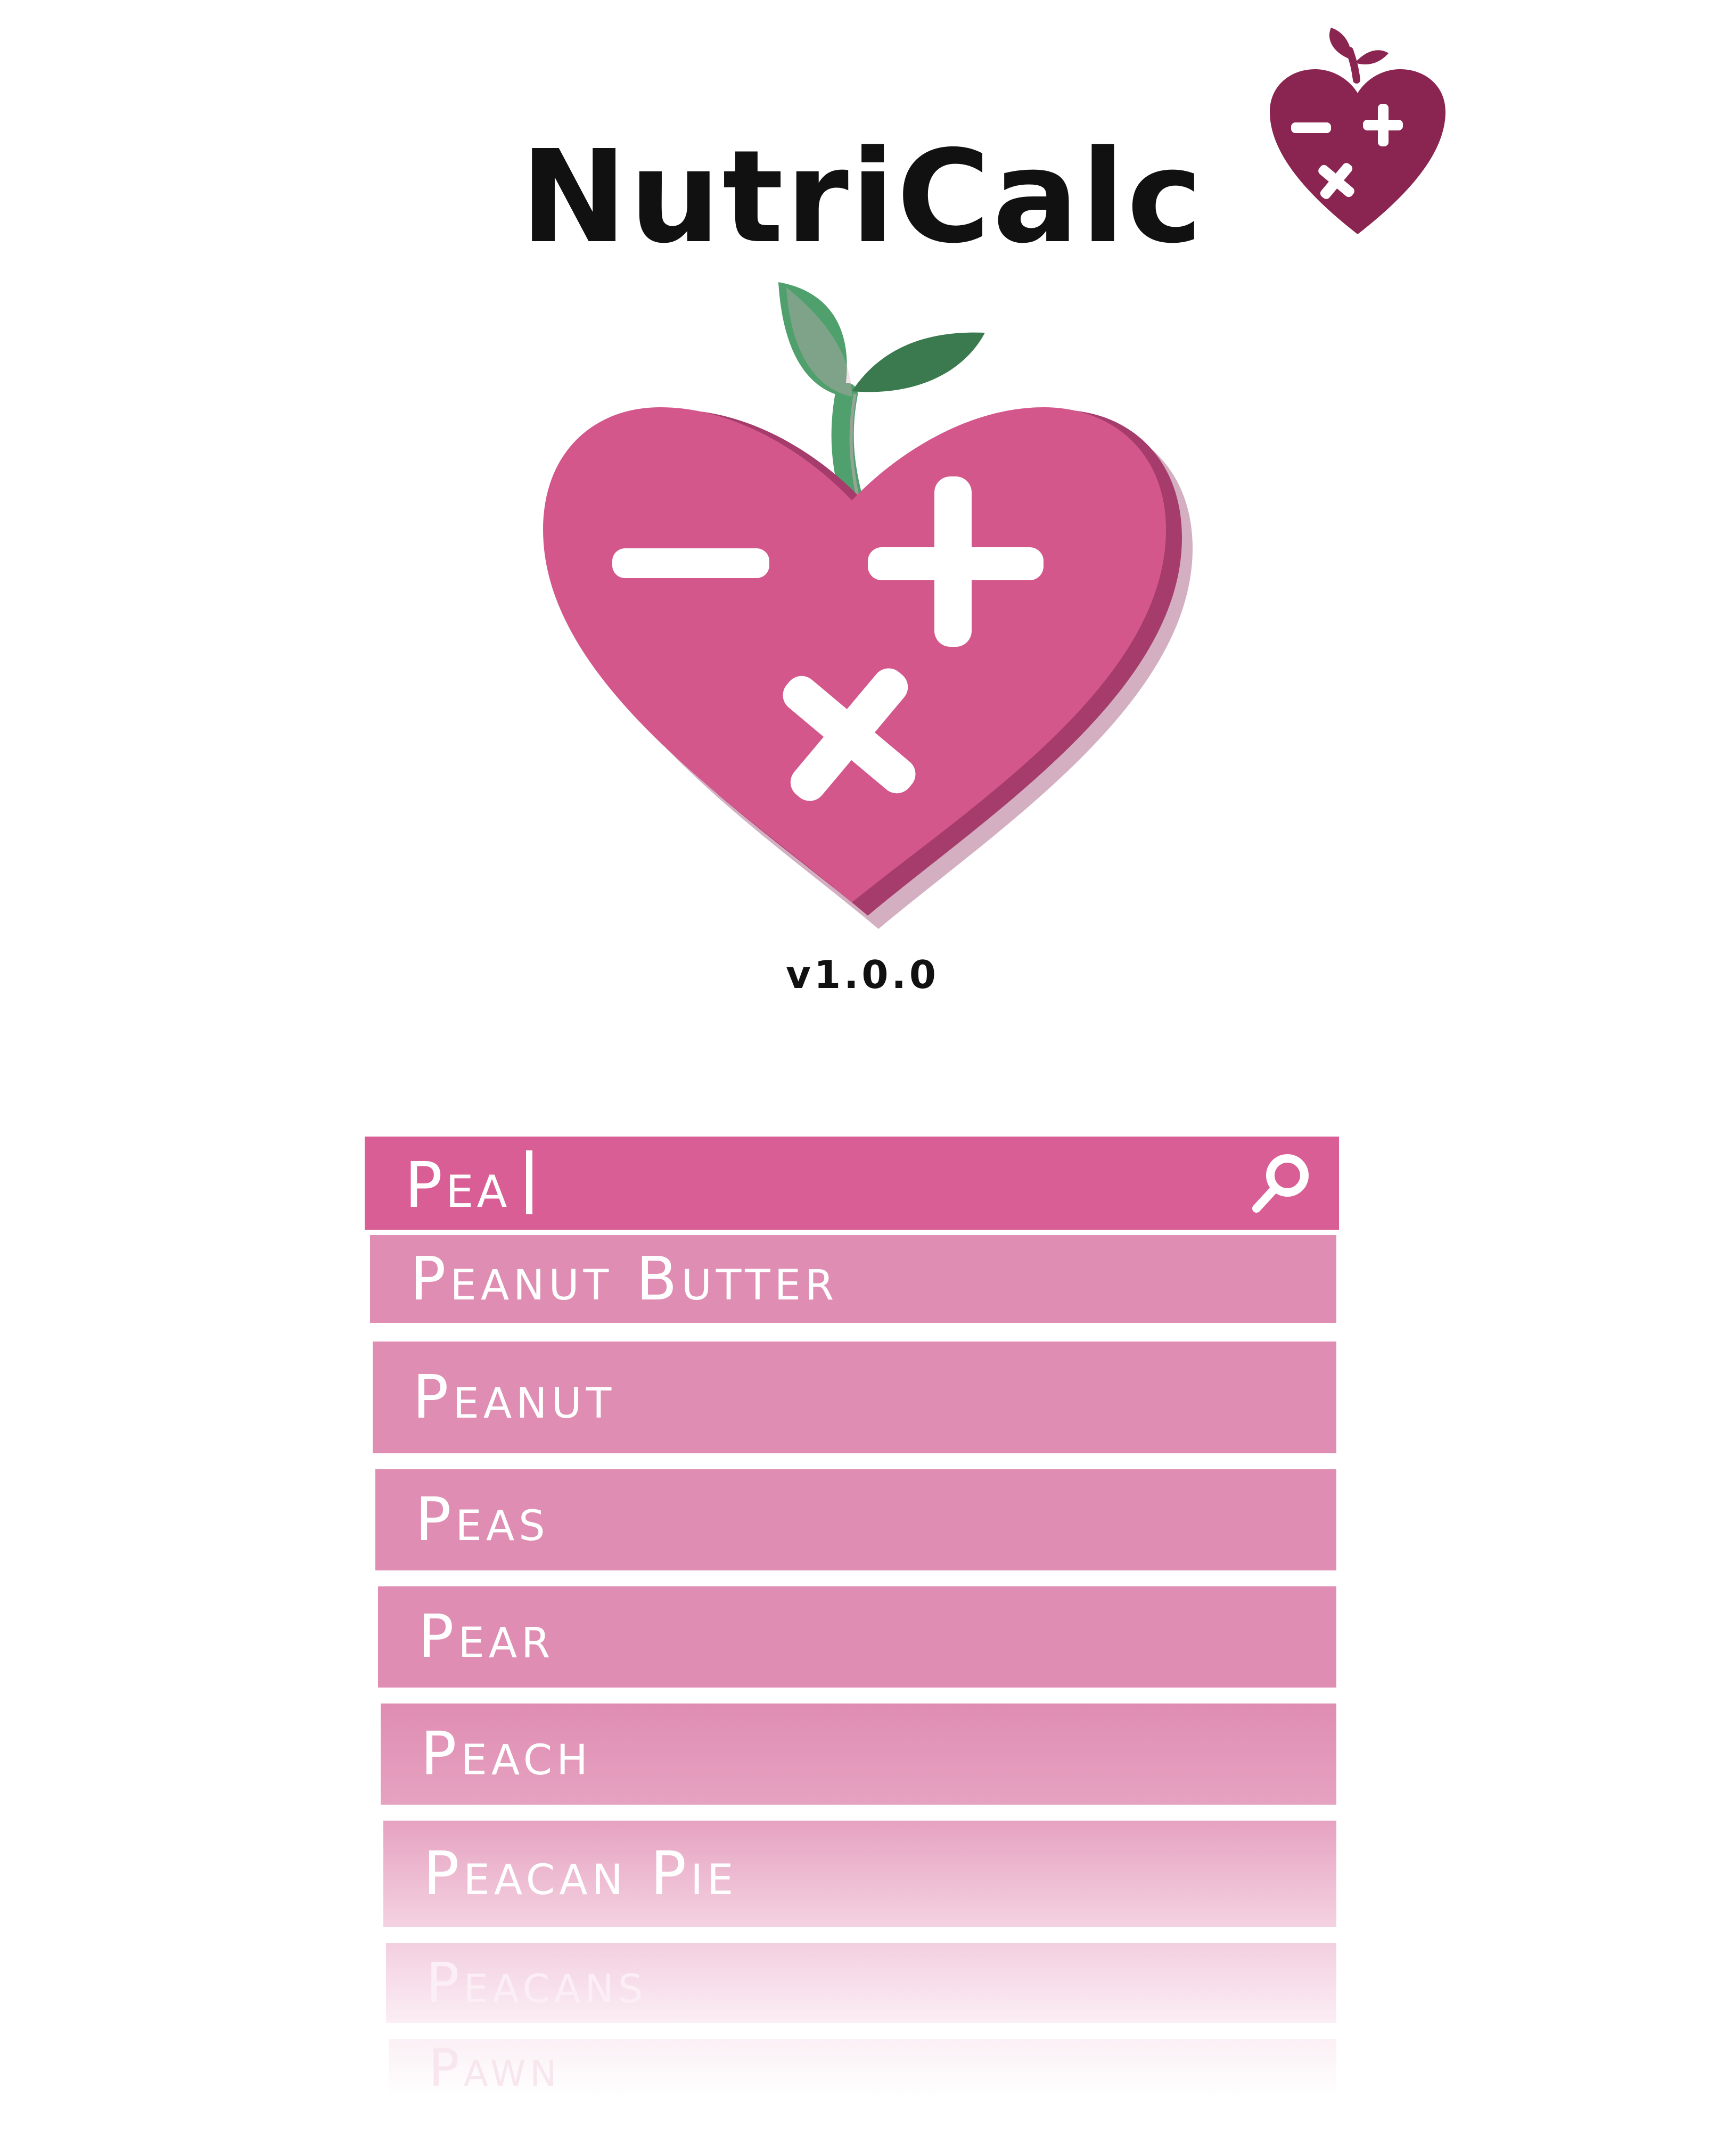 The height and width of the screenshot is (2156, 1725). What do you see at coordinates (861, 1983) in the screenshot?
I see `suggestion-item: Peacans` at bounding box center [861, 1983].